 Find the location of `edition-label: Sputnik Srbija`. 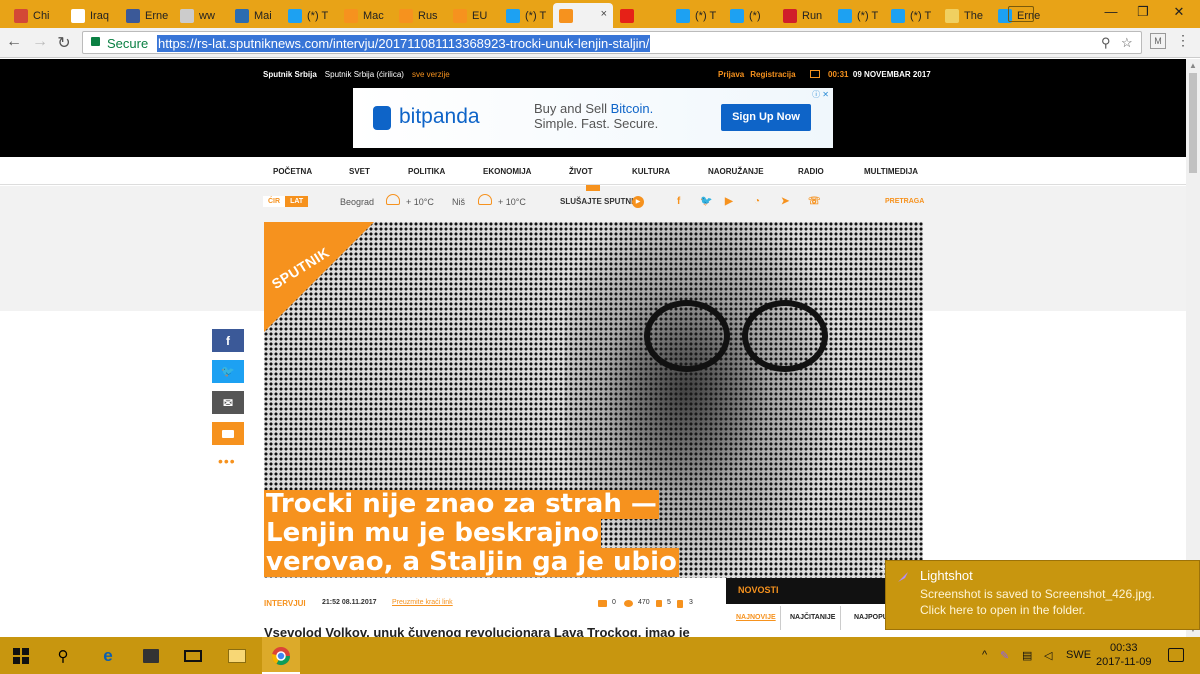

edition-label: Sputnik Srbija is located at coordinates (290, 74).